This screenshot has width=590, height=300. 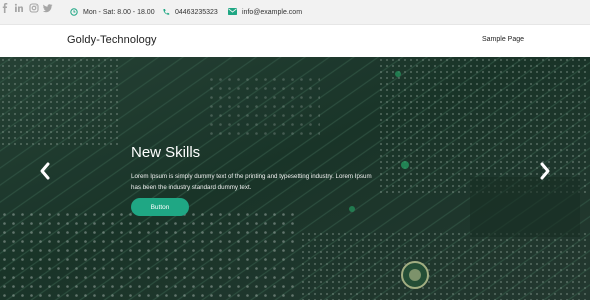 What do you see at coordinates (166, 13) in the screenshot?
I see `phone-icon` at bounding box center [166, 13].